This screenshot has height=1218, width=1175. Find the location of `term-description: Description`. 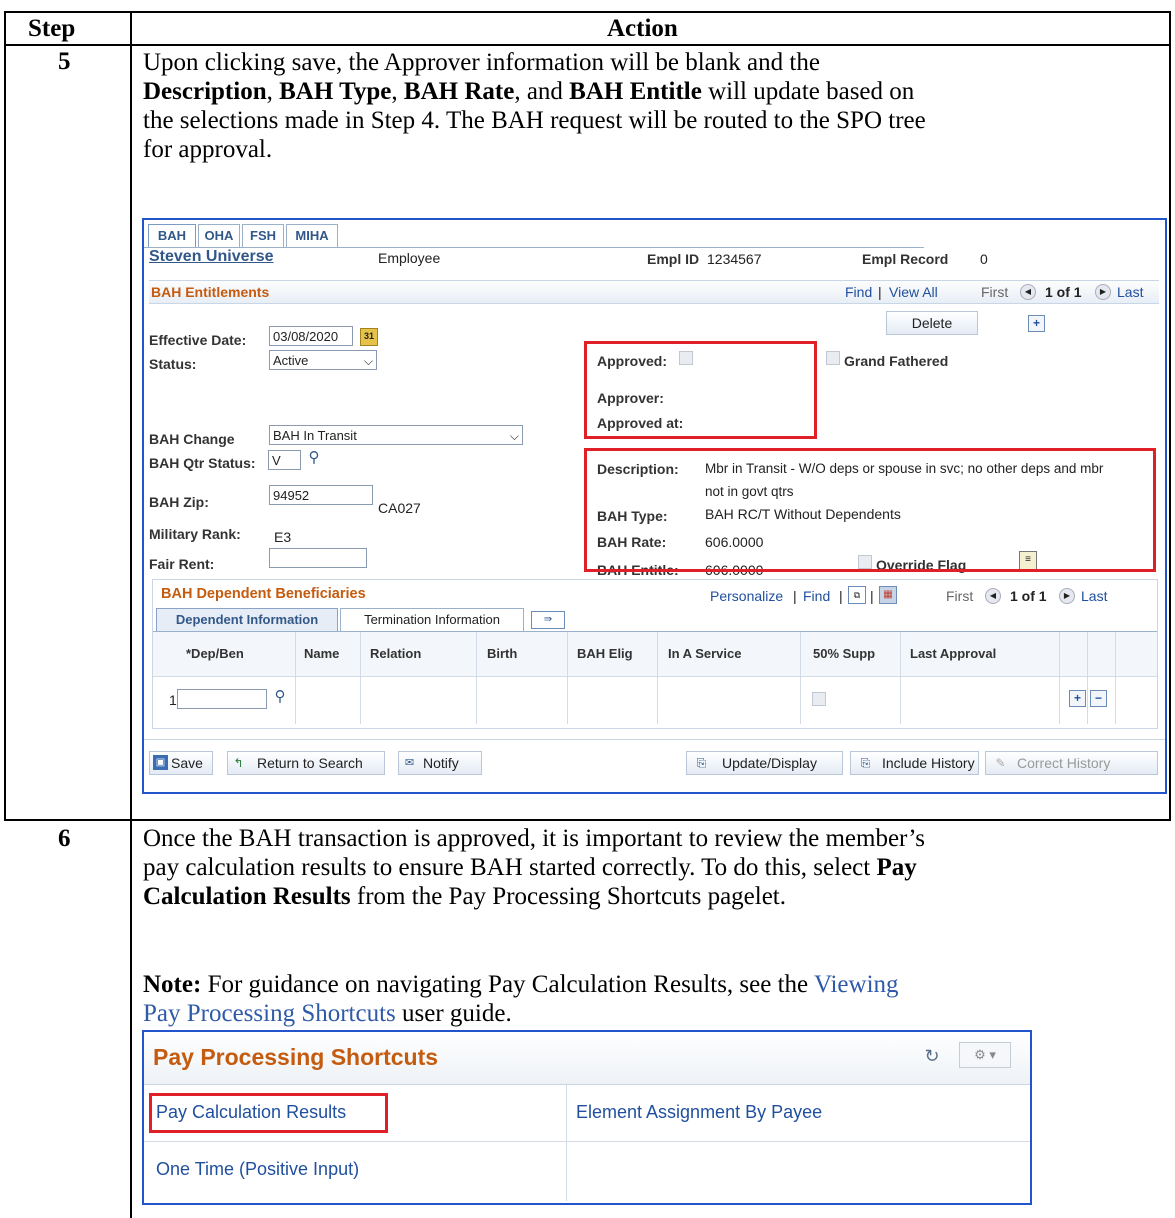

term-description: Description is located at coordinates (205, 91).